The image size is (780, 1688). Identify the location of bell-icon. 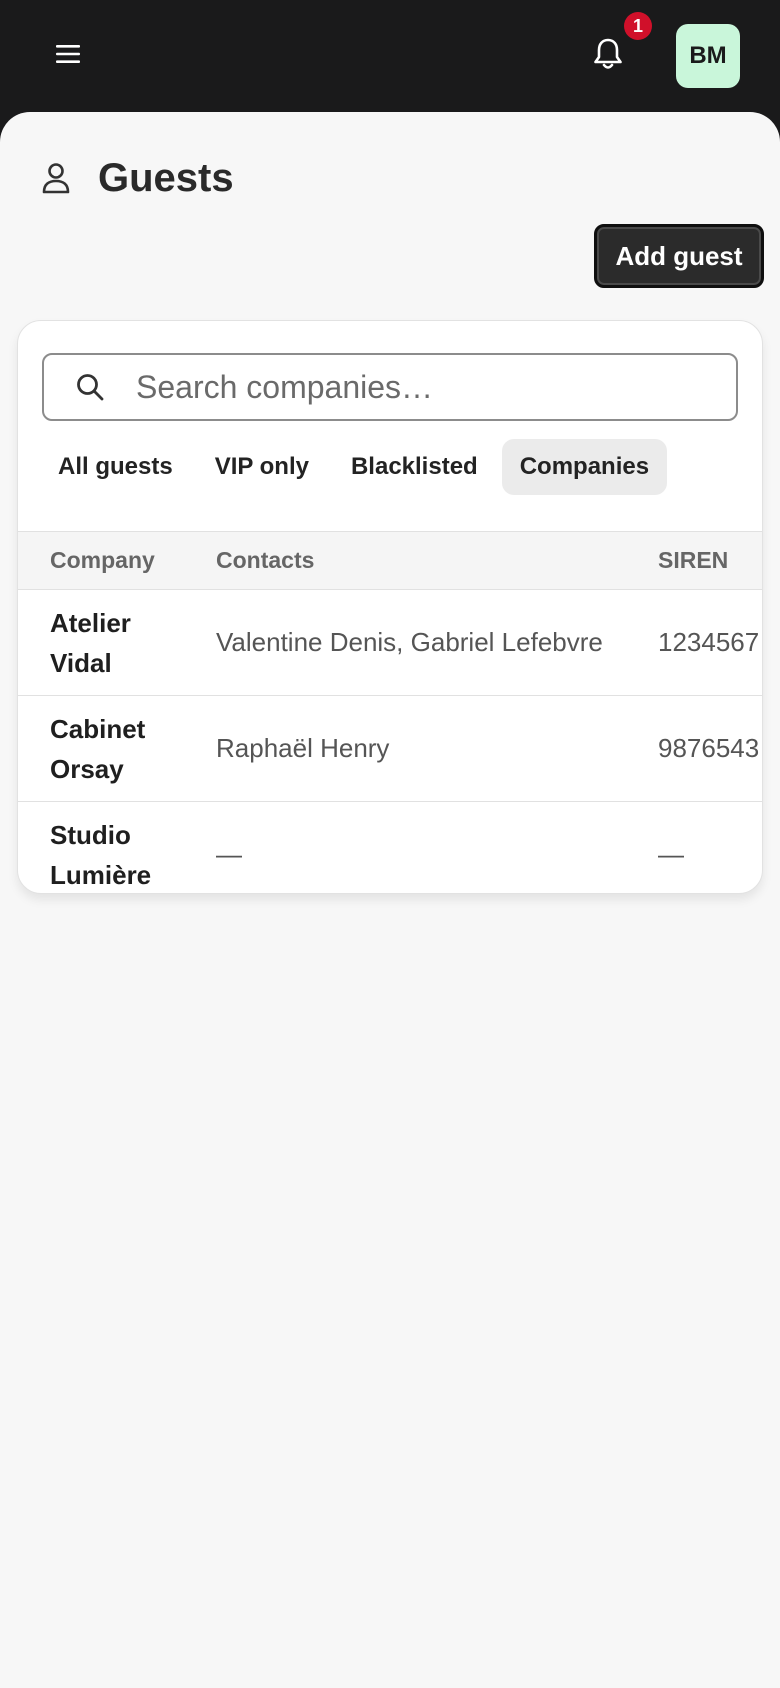
(608, 53).